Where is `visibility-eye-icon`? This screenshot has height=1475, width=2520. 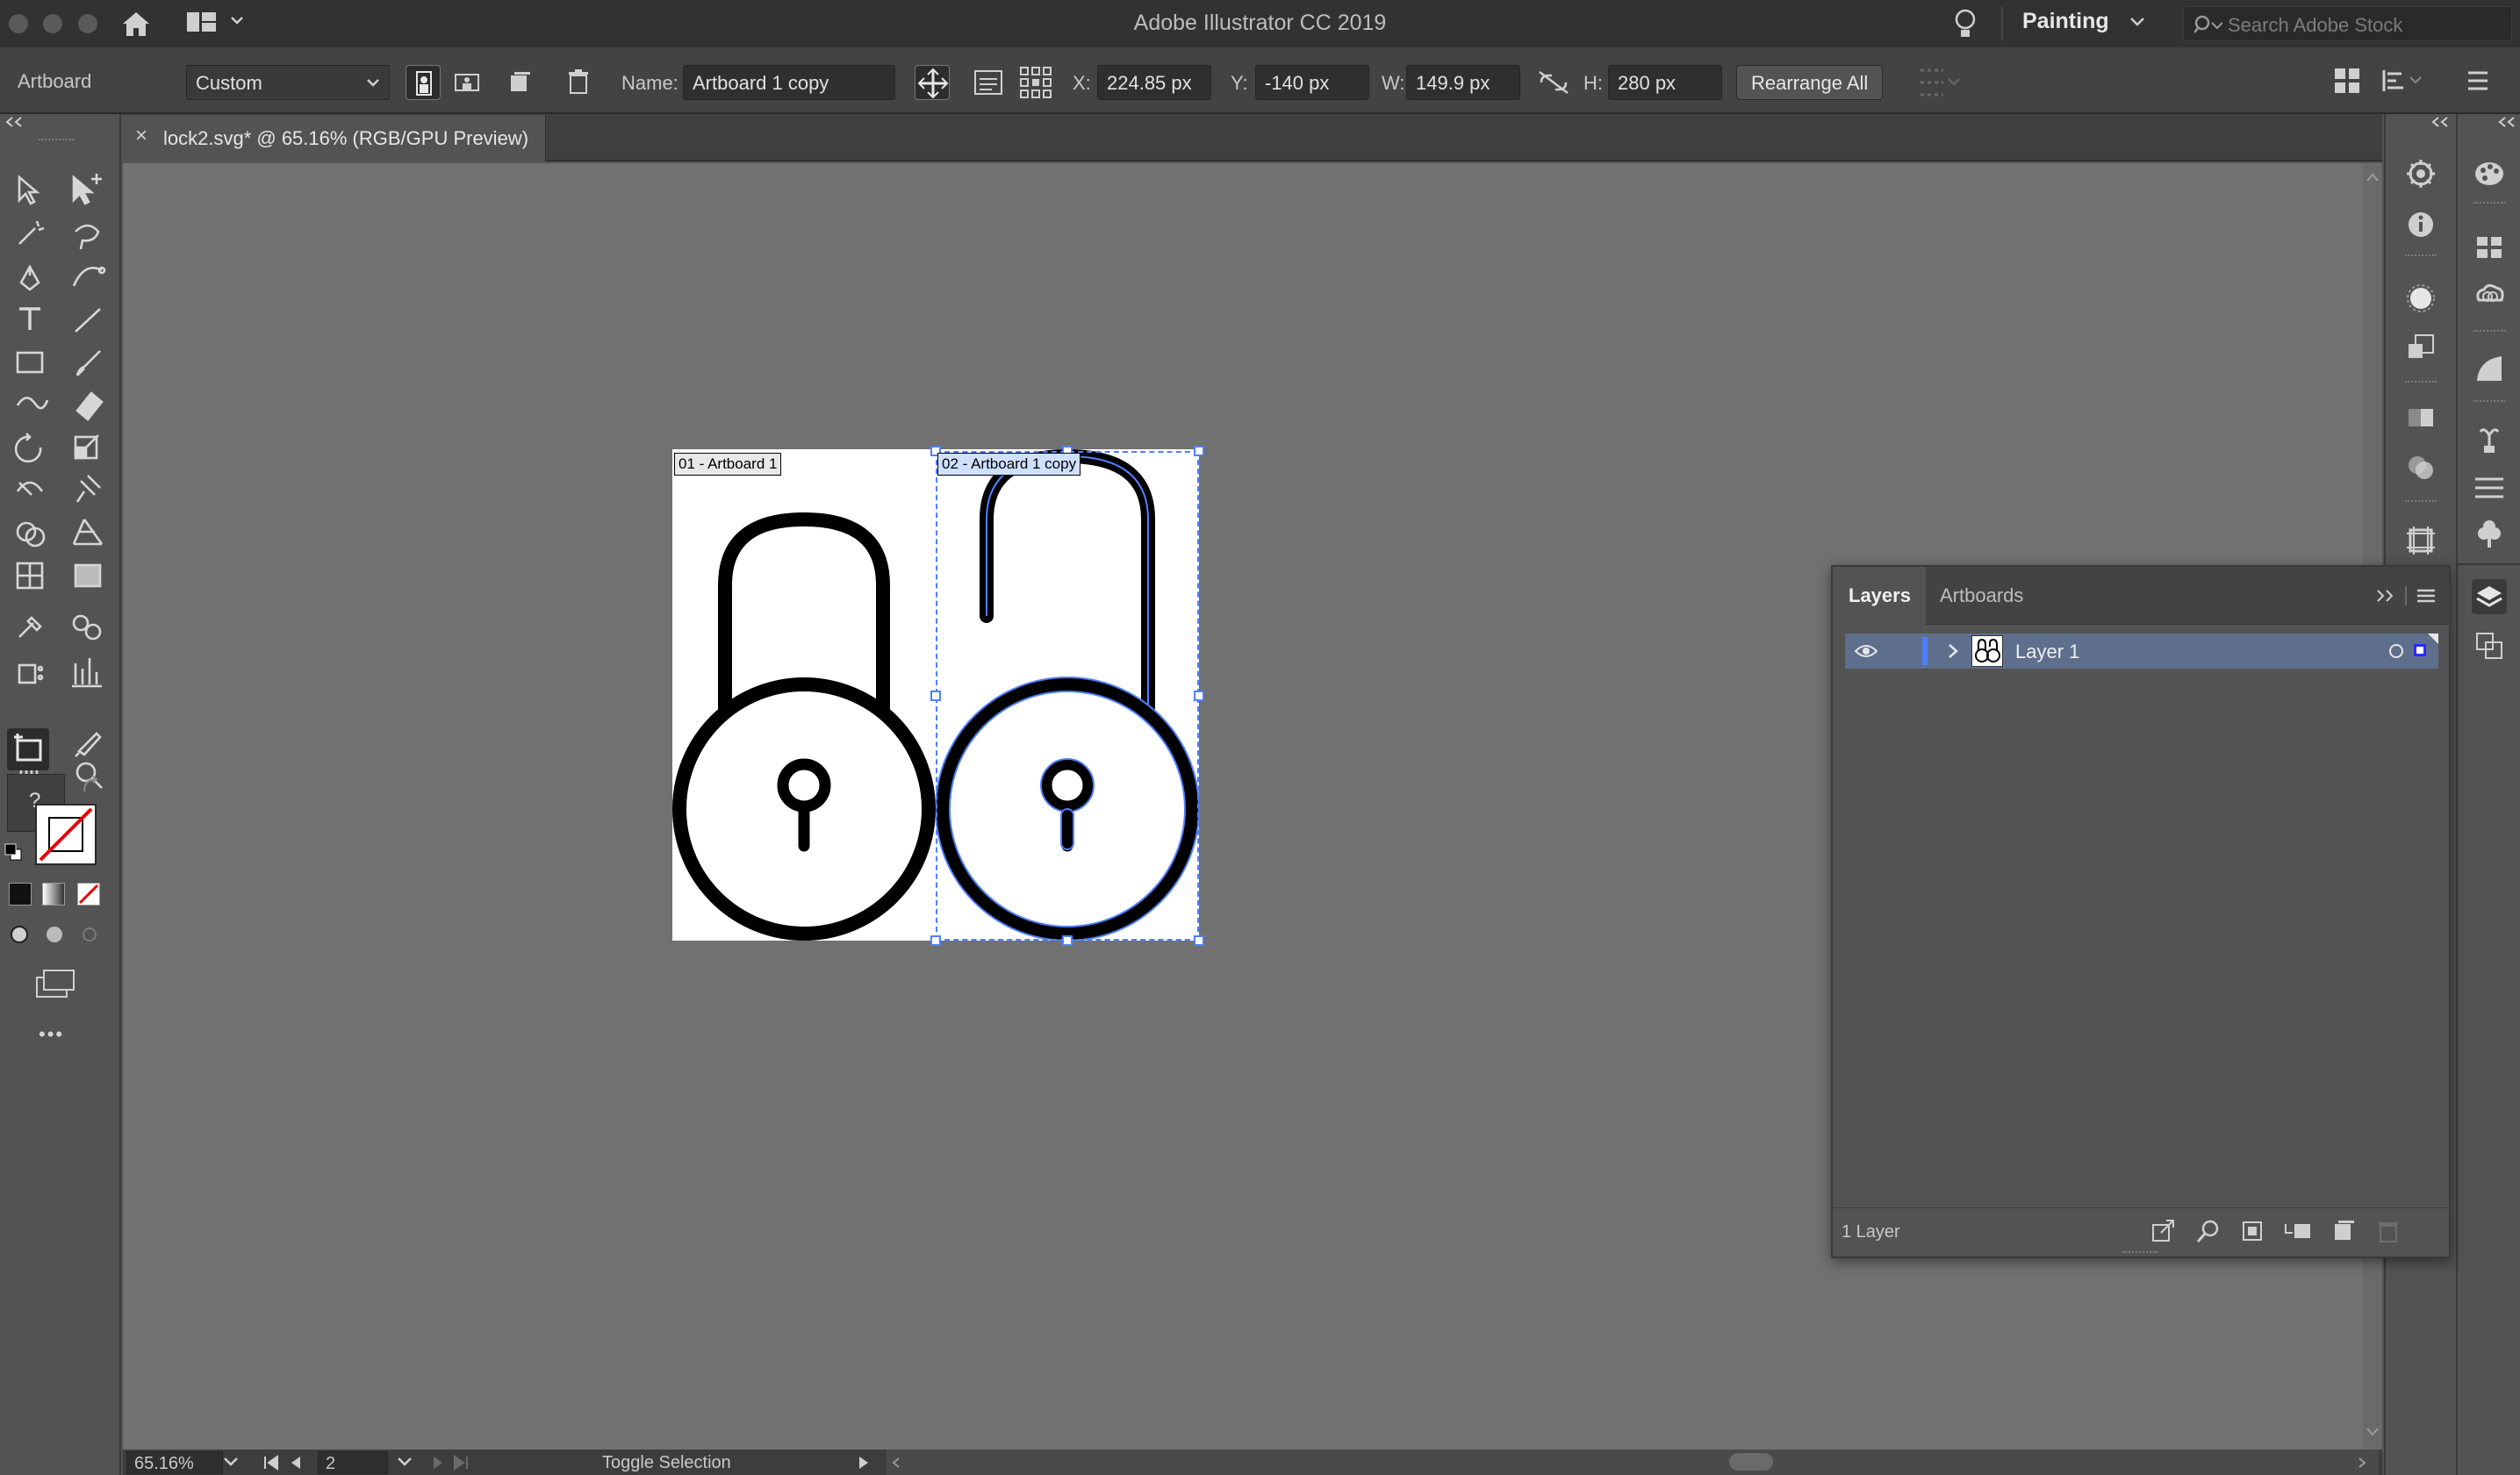
visibility-eye-icon is located at coordinates (1866, 651).